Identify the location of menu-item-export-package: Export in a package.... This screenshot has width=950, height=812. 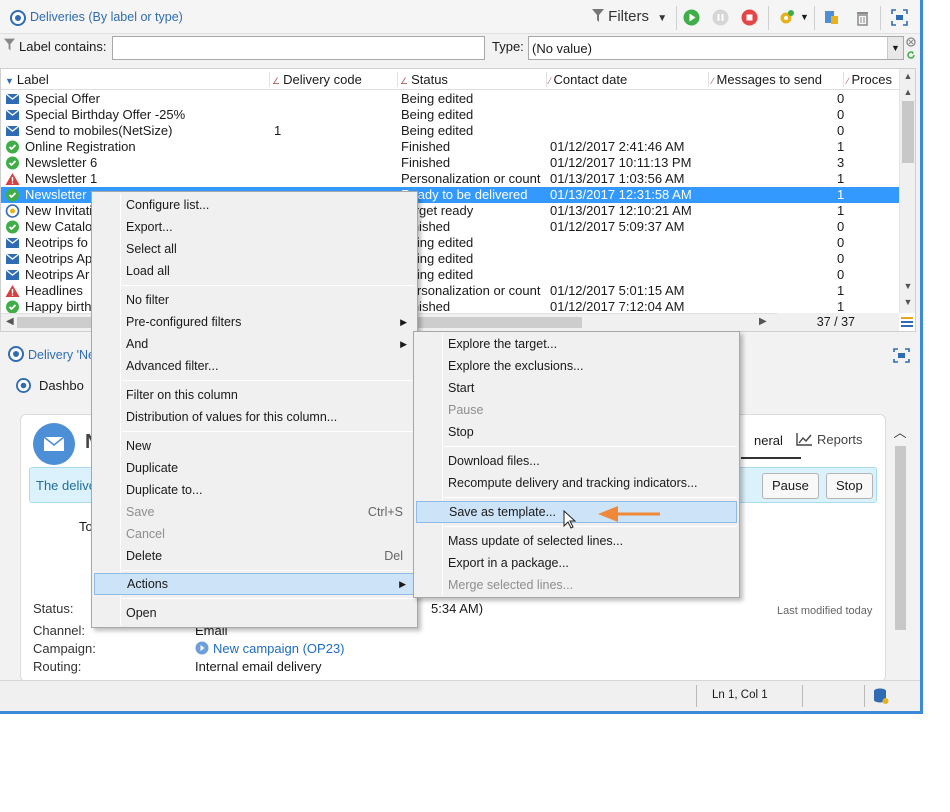
(576, 563).